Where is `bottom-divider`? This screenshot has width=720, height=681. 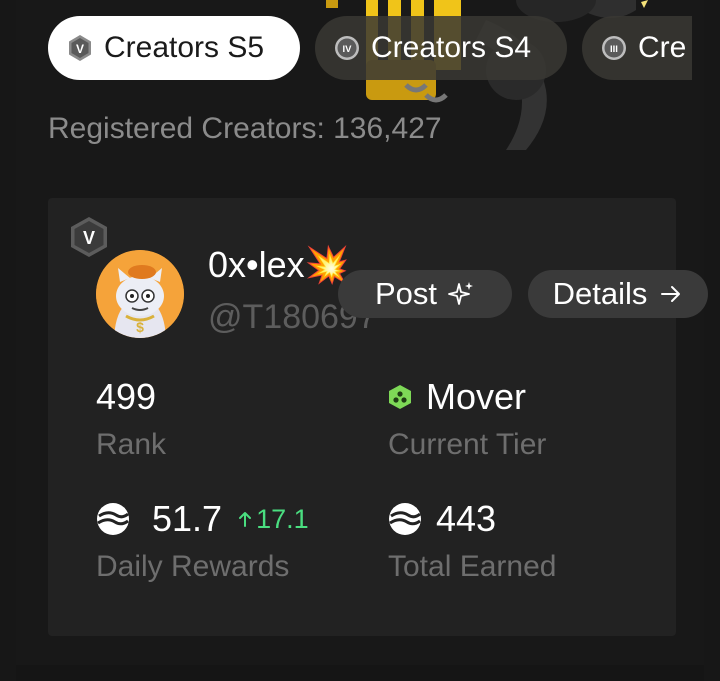 bottom-divider is located at coordinates (360, 673).